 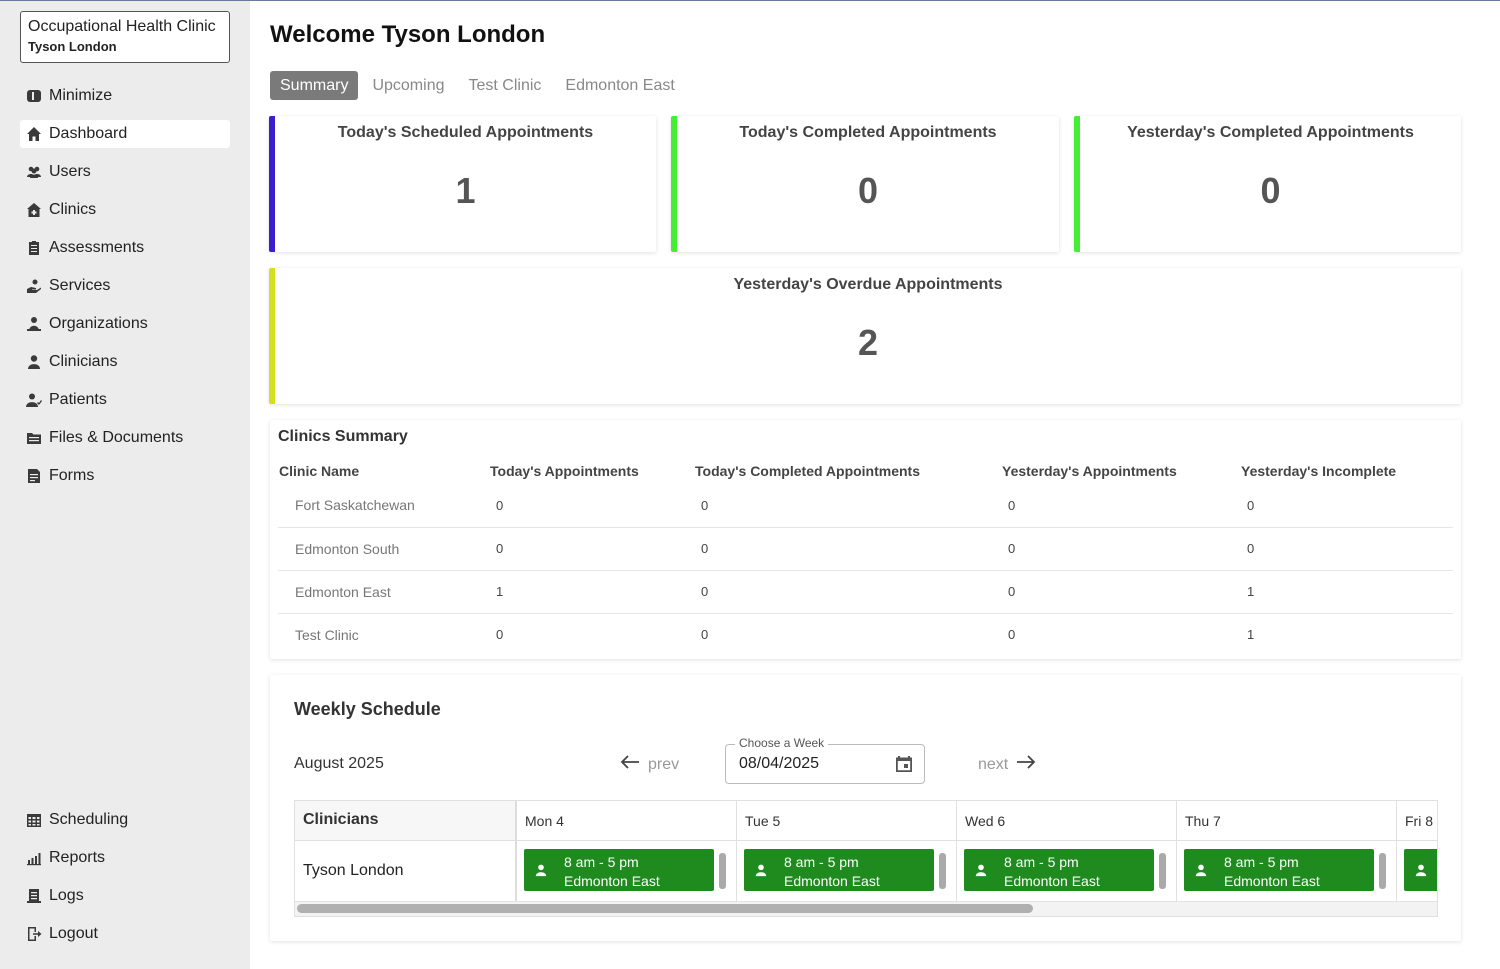 What do you see at coordinates (34, 172) in the screenshot?
I see `users-icon` at bounding box center [34, 172].